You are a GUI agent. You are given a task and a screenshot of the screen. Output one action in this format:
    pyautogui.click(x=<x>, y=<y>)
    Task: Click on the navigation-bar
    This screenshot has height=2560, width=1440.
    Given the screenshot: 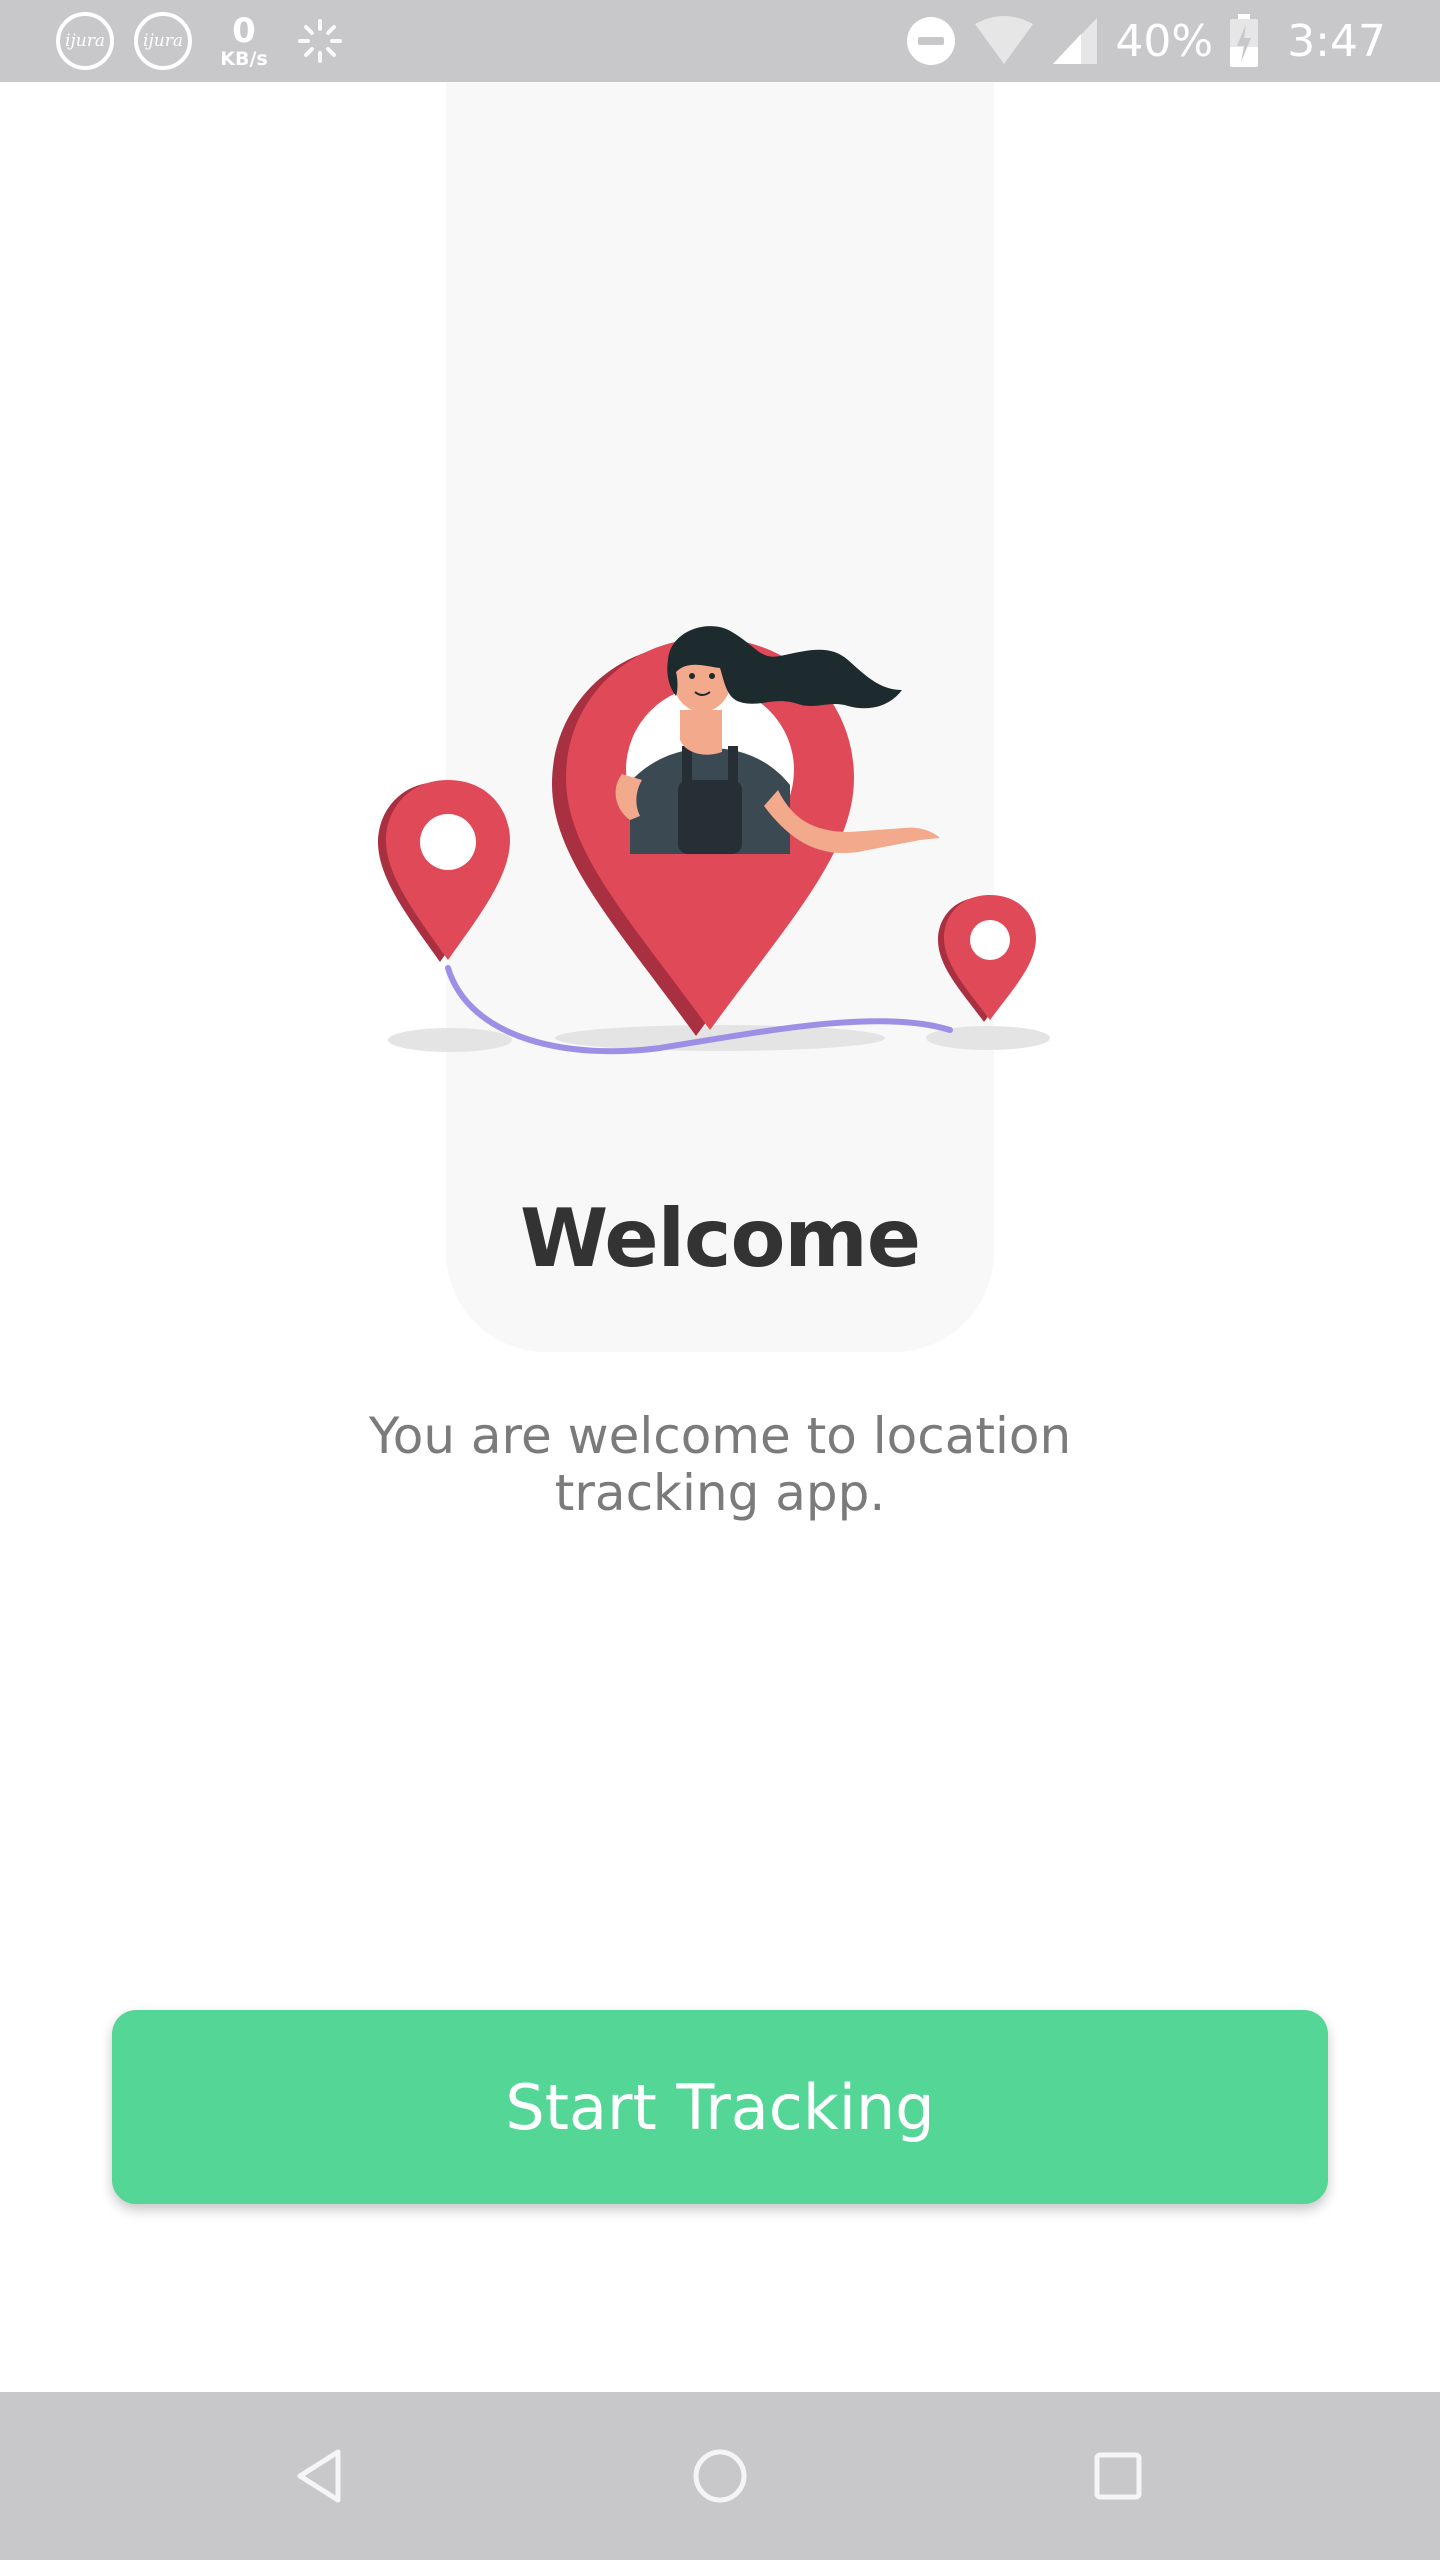 What is the action you would take?
    pyautogui.click(x=720, y=2476)
    